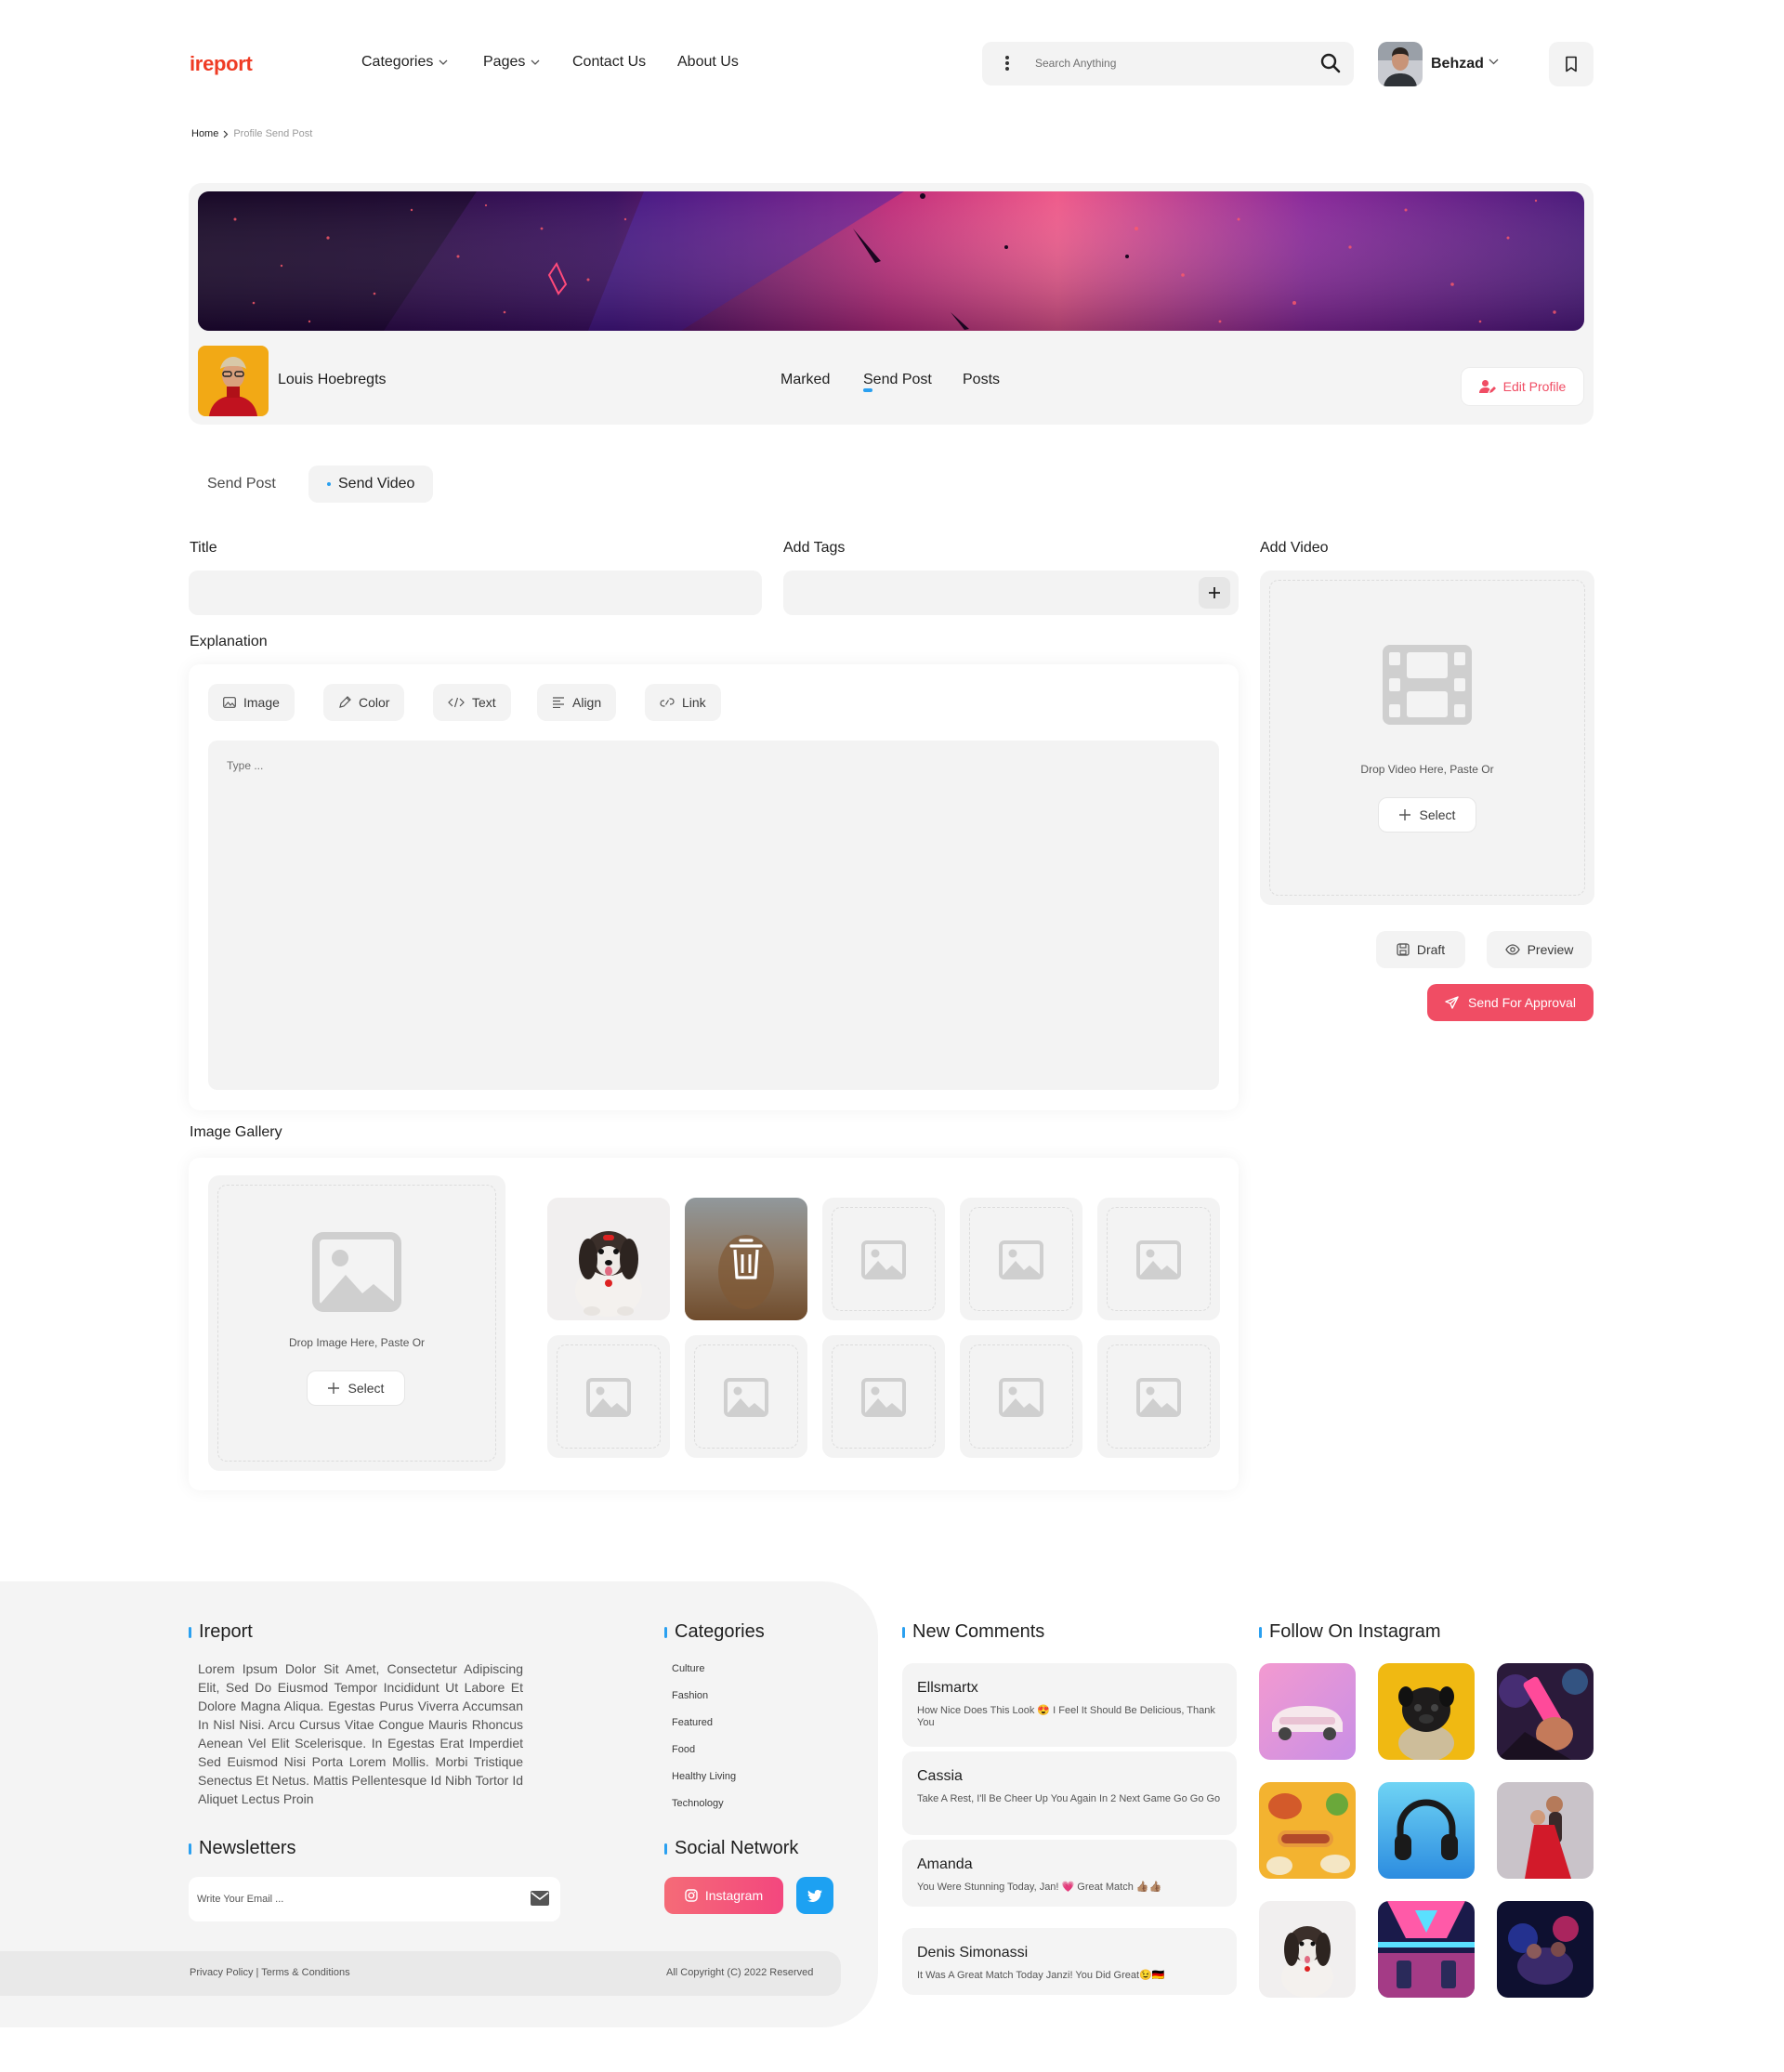  I want to click on nav-pages: Pages, so click(512, 62).